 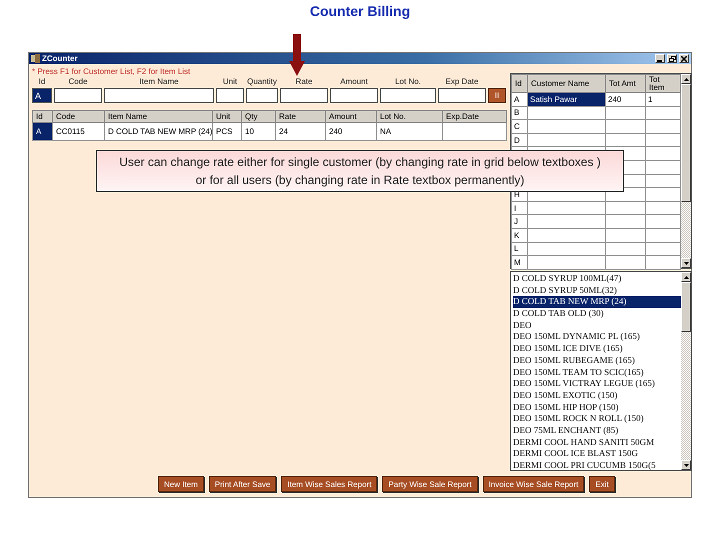 I want to click on field-label: Rate, so click(x=304, y=81).